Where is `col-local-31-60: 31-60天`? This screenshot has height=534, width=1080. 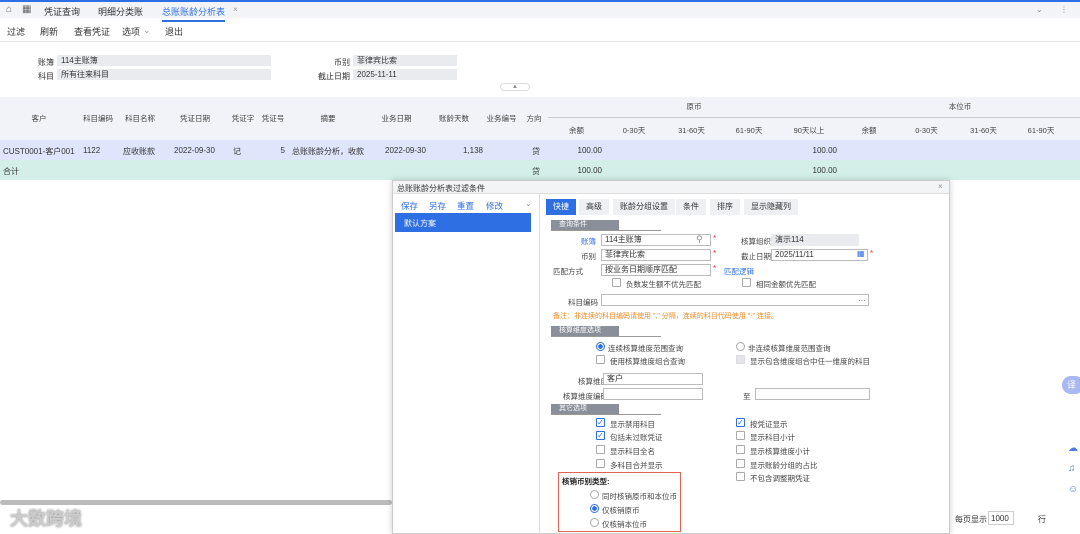 col-local-31-60: 31-60天 is located at coordinates (983, 130).